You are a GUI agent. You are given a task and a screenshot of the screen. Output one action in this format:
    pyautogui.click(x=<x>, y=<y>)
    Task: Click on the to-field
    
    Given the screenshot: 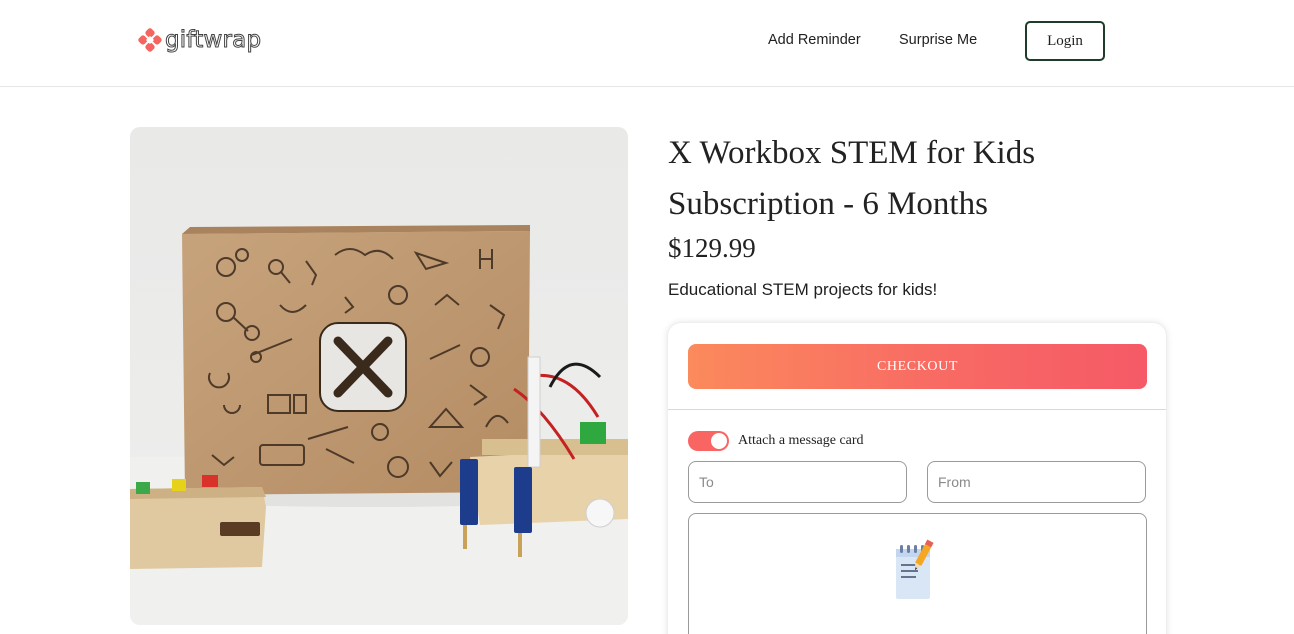 What is the action you would take?
    pyautogui.click(x=797, y=482)
    